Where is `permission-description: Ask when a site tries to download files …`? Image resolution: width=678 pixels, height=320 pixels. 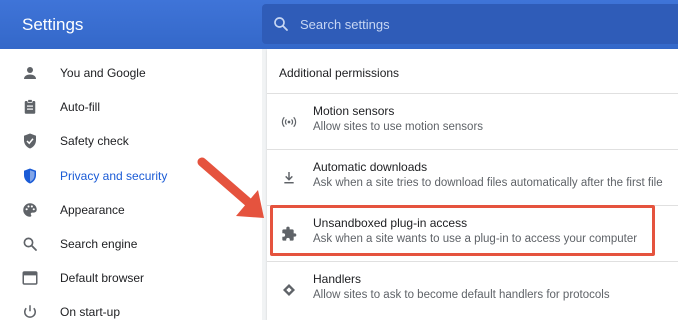
permission-description: Ask when a site tries to download files … is located at coordinates (488, 183).